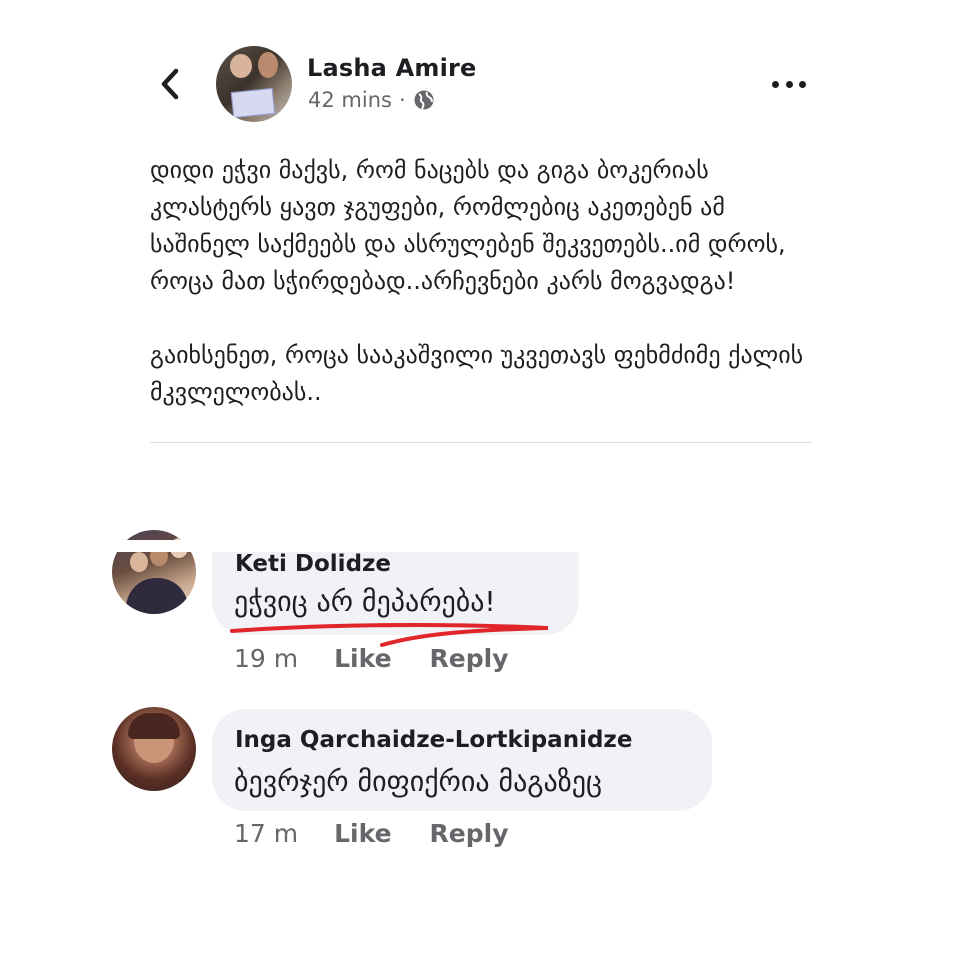 This screenshot has height=960, width=960. What do you see at coordinates (392, 68) in the screenshot?
I see `author-name: Lasha Amire` at bounding box center [392, 68].